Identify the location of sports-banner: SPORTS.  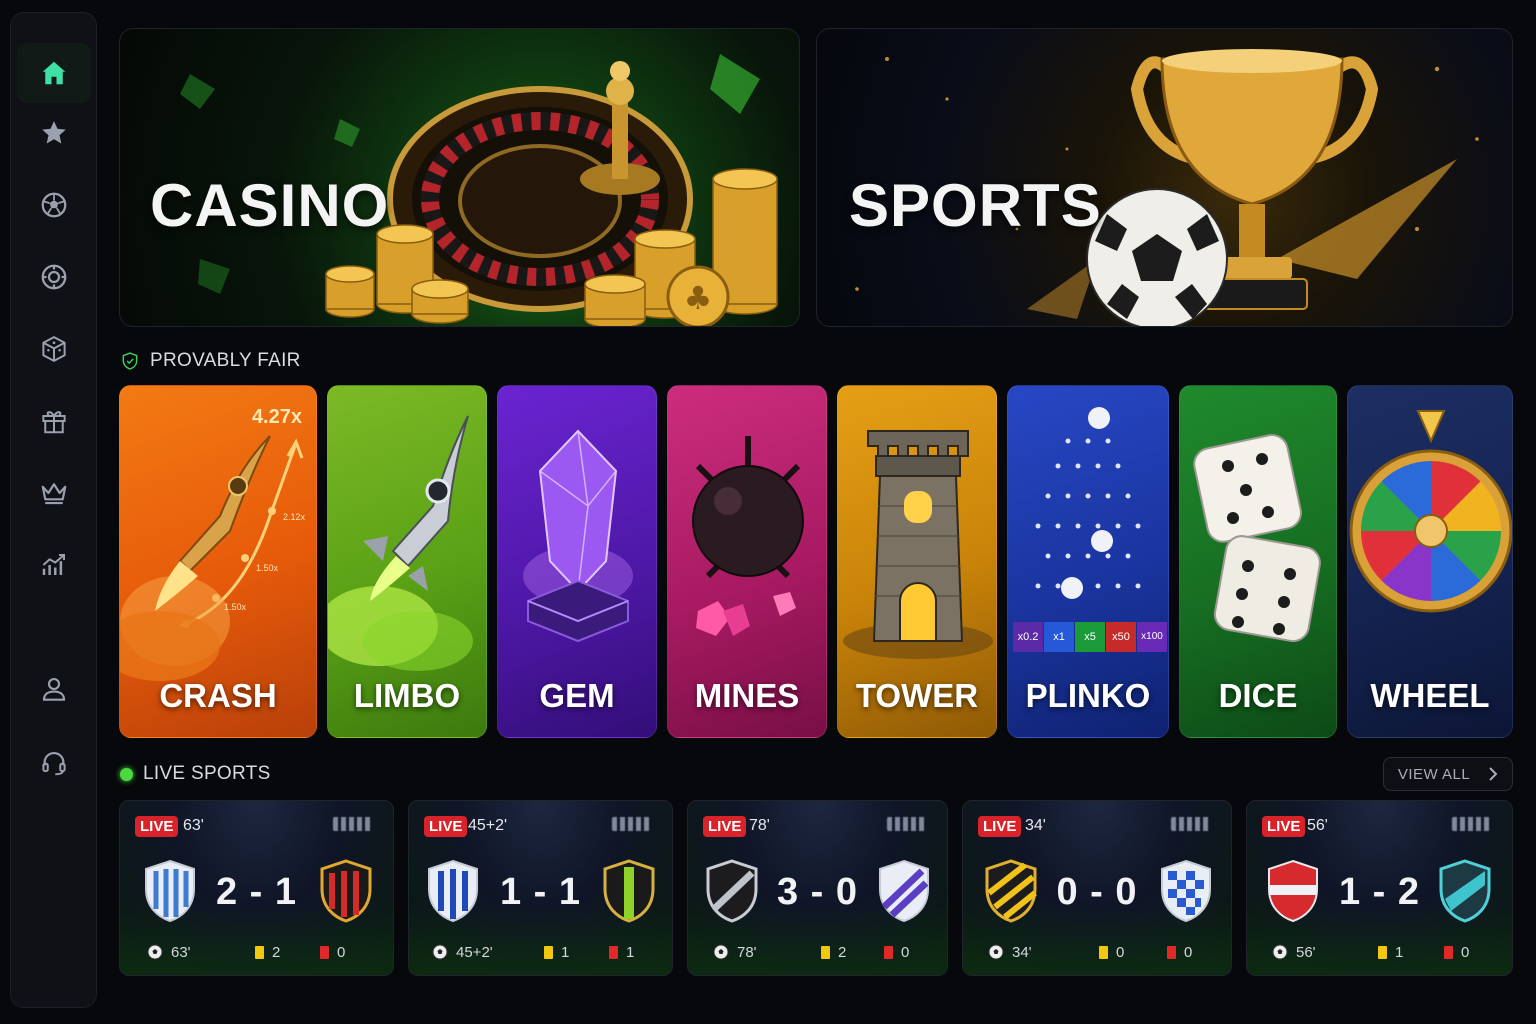
(1164, 177).